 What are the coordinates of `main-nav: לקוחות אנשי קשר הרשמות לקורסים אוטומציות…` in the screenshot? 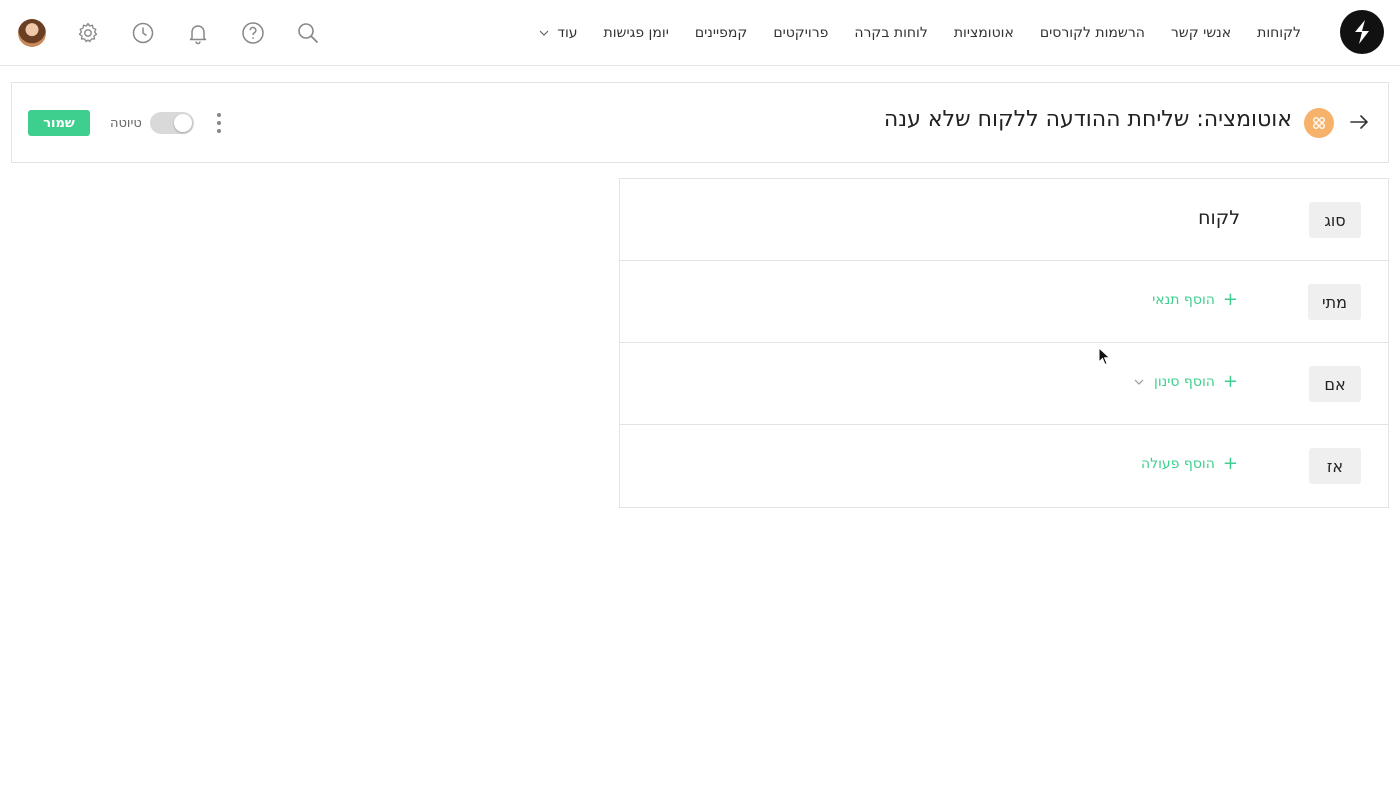 It's located at (920, 33).